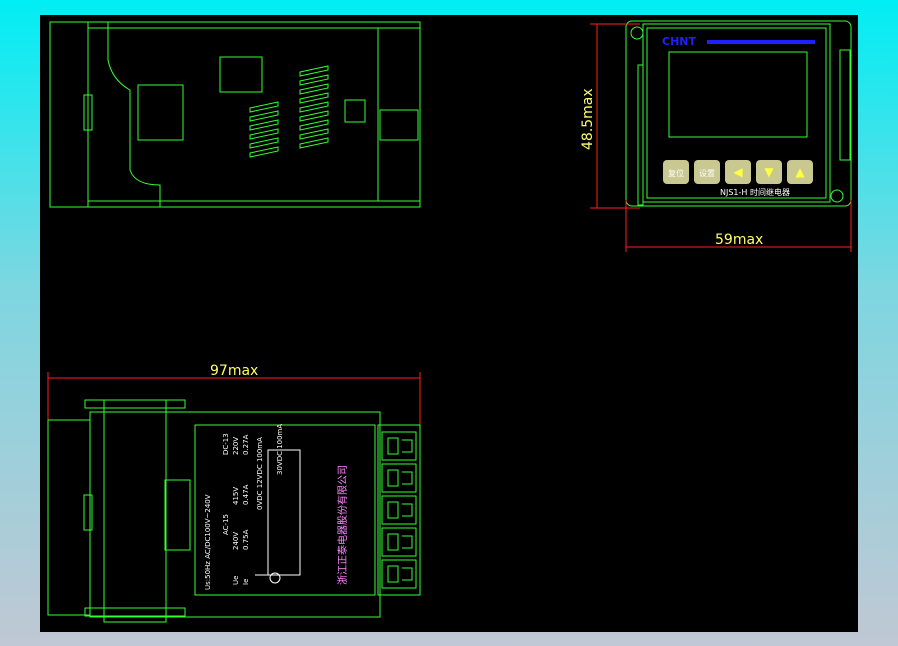  I want to click on front-button-label: ▲, so click(800, 172).